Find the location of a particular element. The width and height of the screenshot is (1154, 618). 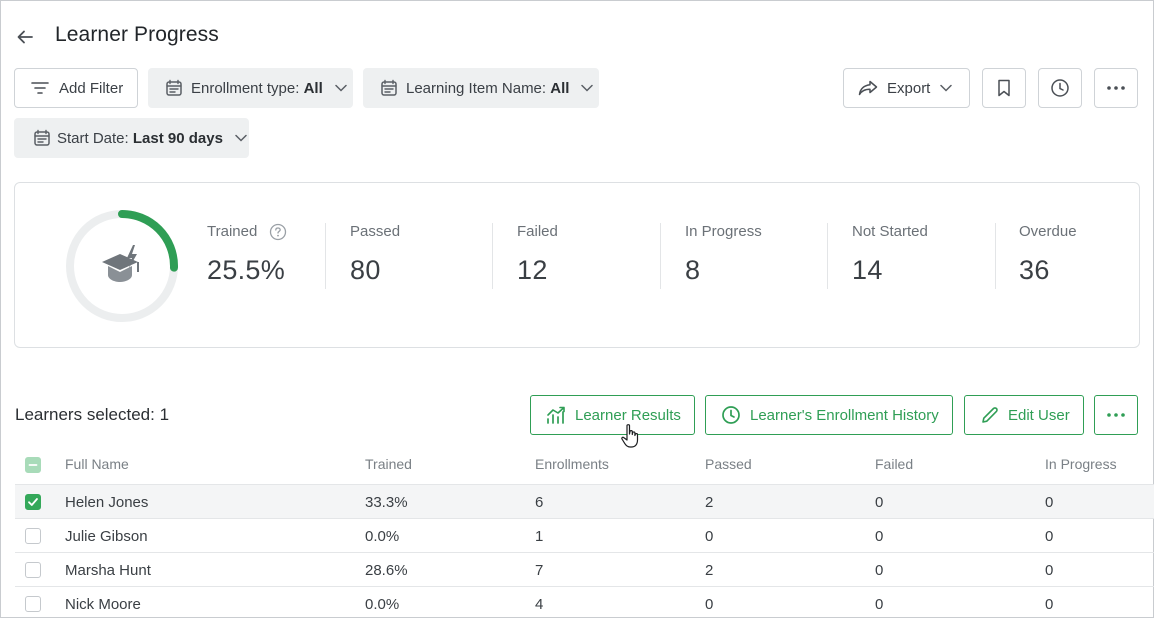

learner-results-button: Learner Results is located at coordinates (612, 415).